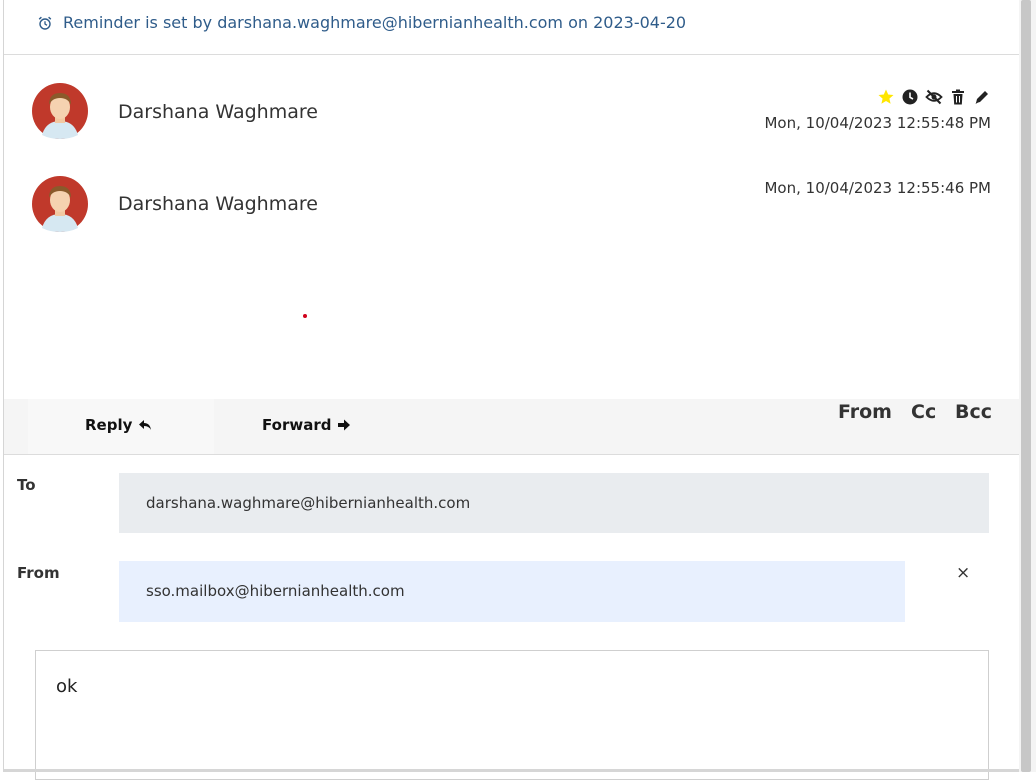  I want to click on scrollbar-thumb, so click(1026, 386).